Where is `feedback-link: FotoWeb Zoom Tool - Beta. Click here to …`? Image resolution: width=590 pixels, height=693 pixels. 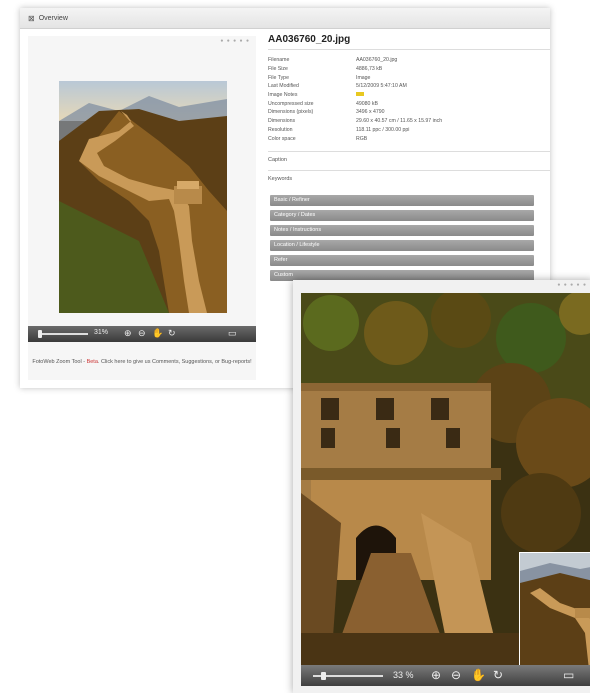
feedback-link: FotoWeb Zoom Tool - Beta. Click here to … is located at coordinates (142, 362).